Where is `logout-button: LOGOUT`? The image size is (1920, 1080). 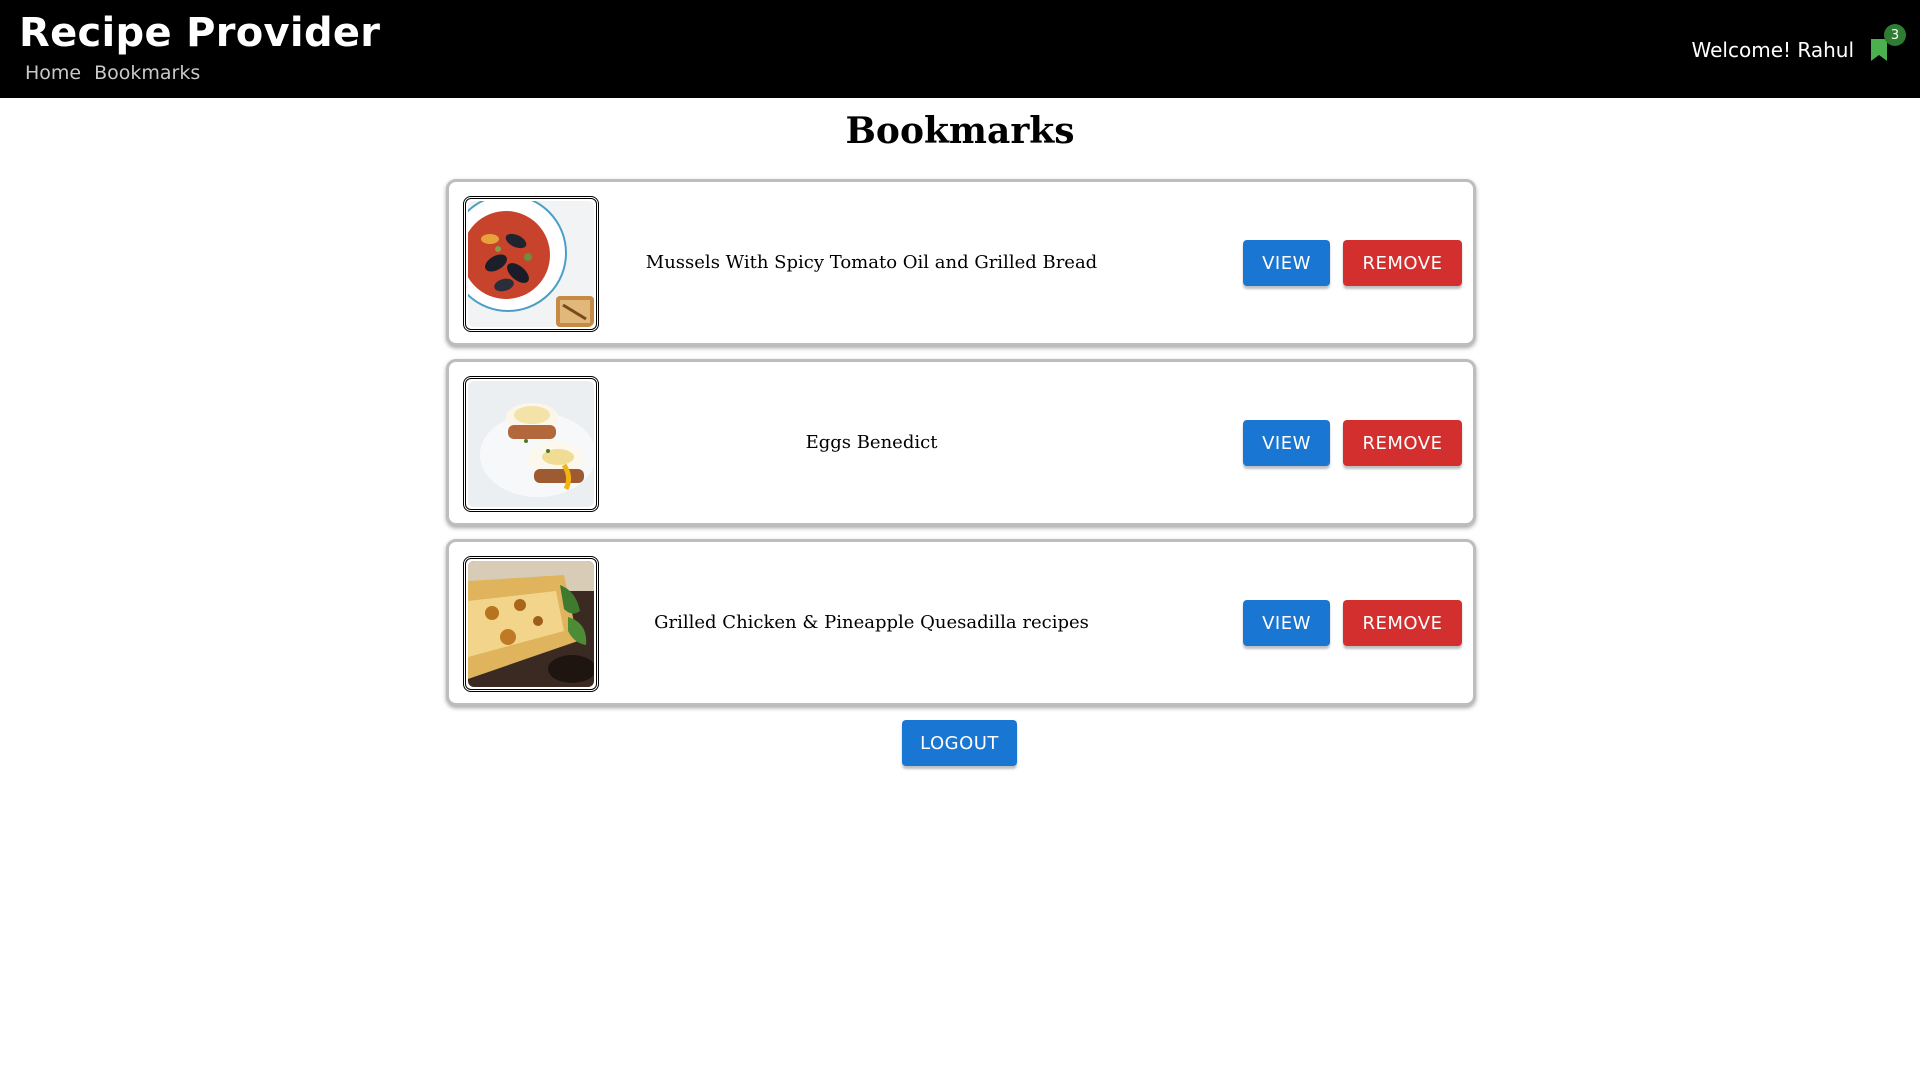
logout-button: LOGOUT is located at coordinates (959, 743).